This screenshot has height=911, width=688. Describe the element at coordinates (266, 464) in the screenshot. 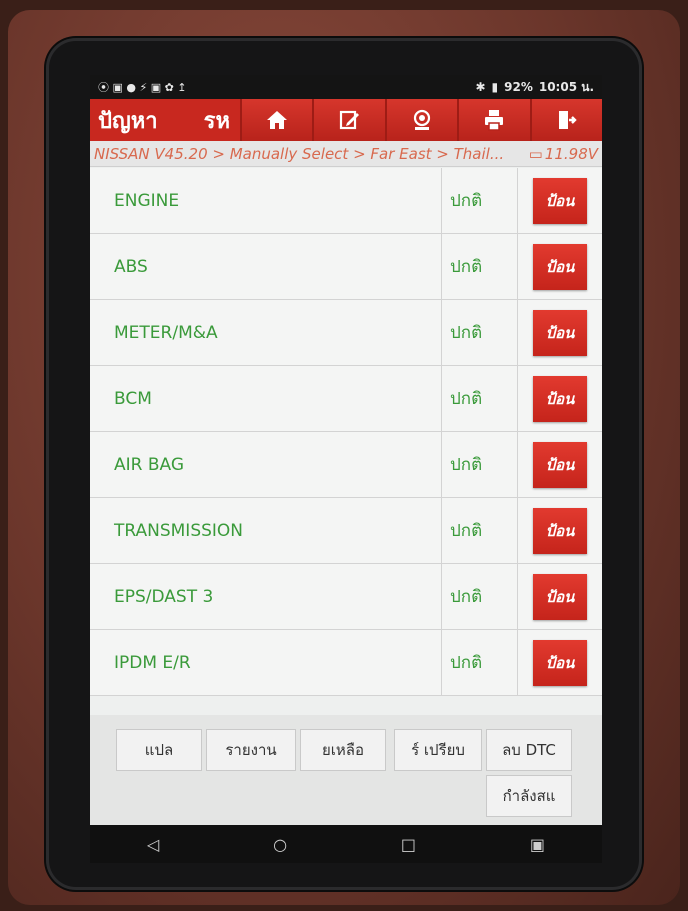

I see `system-name: AIR BAG` at that location.